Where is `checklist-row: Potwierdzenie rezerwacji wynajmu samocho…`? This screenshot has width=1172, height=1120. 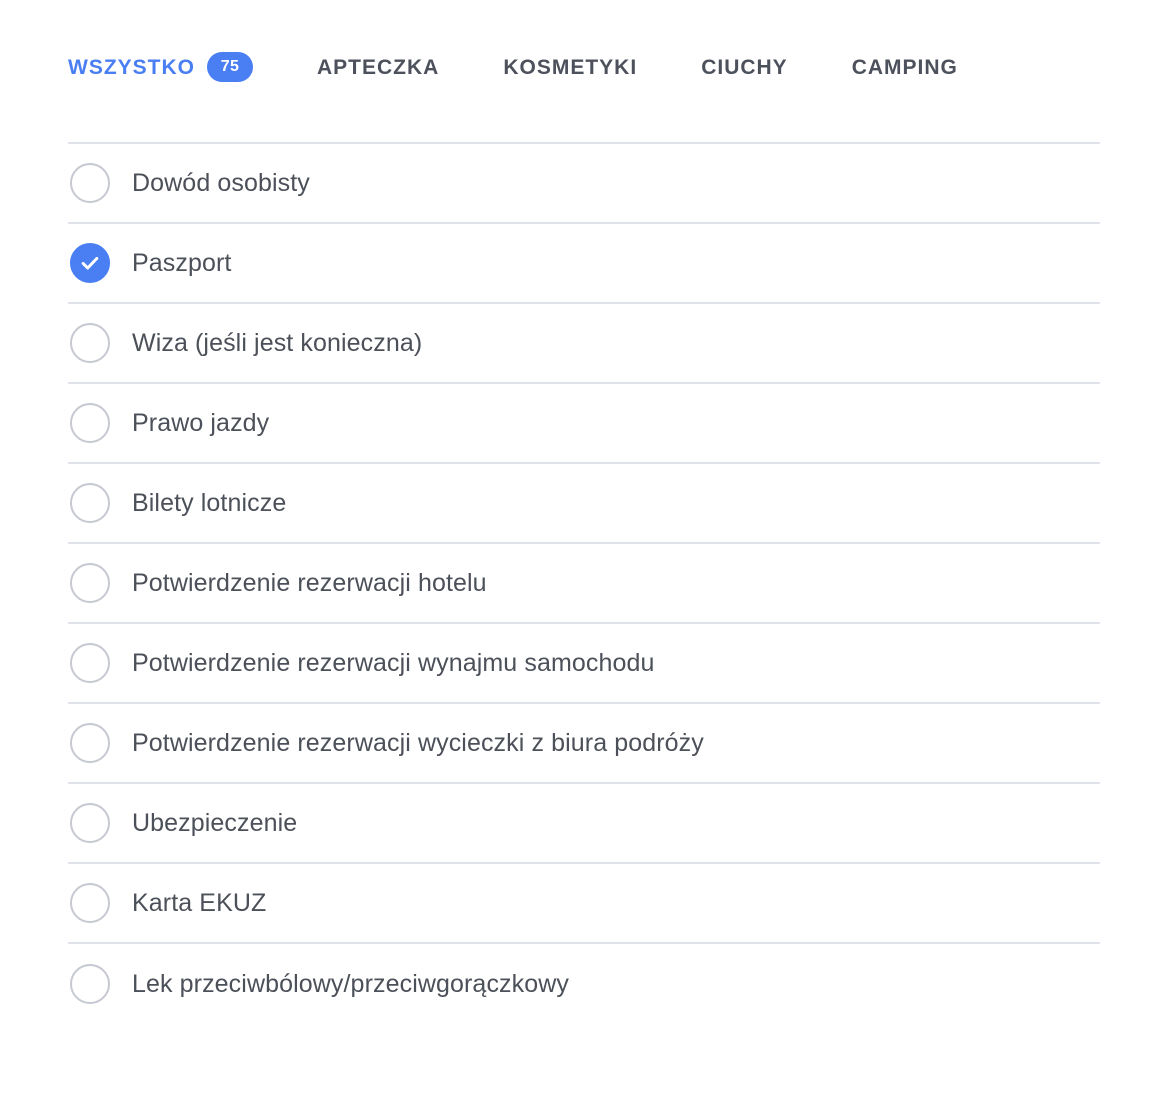 checklist-row: Potwierdzenie rezerwacji wynajmu samocho… is located at coordinates (584, 664).